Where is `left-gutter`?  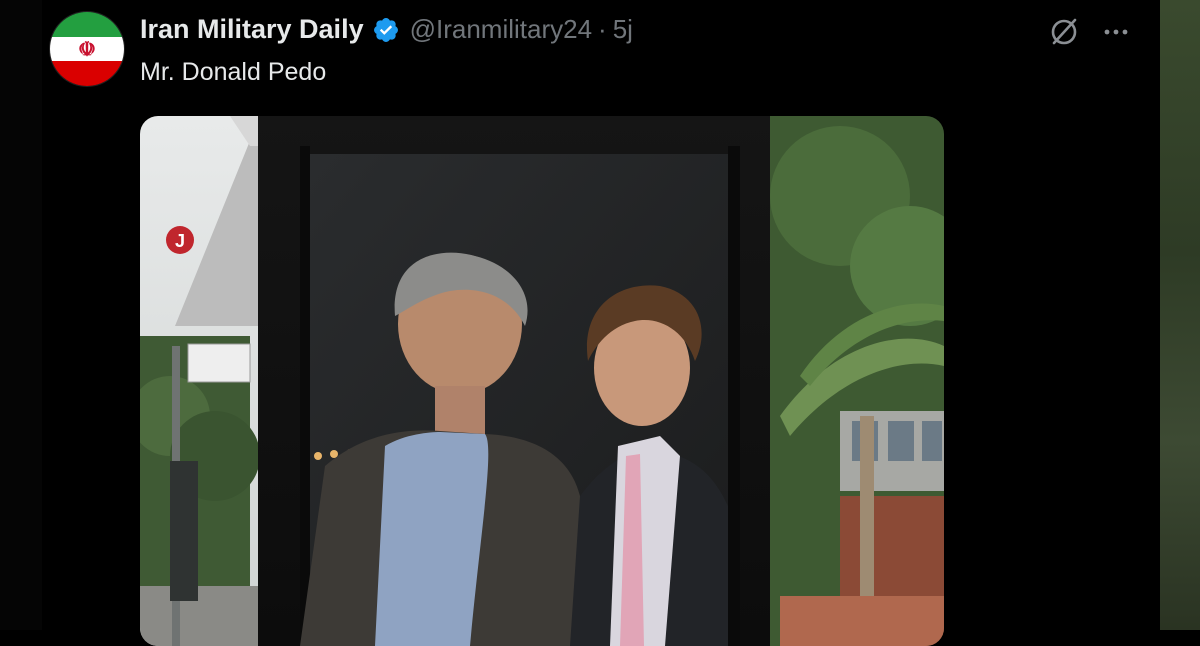
left-gutter is located at coordinates (21, 315).